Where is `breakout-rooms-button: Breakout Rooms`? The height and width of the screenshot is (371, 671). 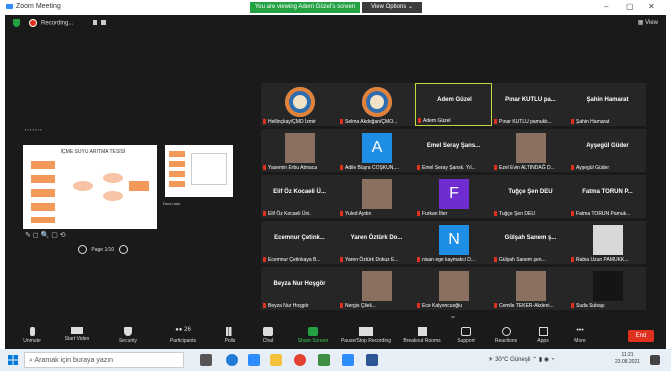
breakout-rooms-button: Breakout Rooms is located at coordinates (422, 335).